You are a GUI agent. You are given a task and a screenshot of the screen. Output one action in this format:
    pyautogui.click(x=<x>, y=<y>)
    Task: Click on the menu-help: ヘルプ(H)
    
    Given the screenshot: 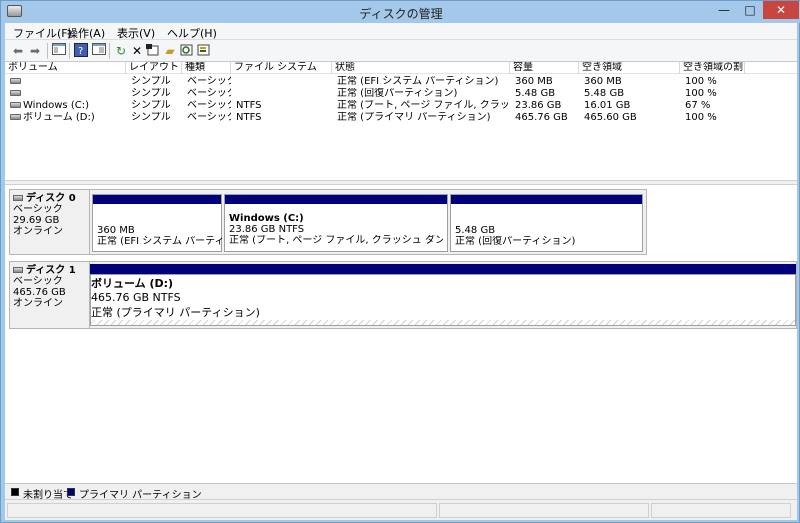 What is the action you would take?
    pyautogui.click(x=192, y=33)
    